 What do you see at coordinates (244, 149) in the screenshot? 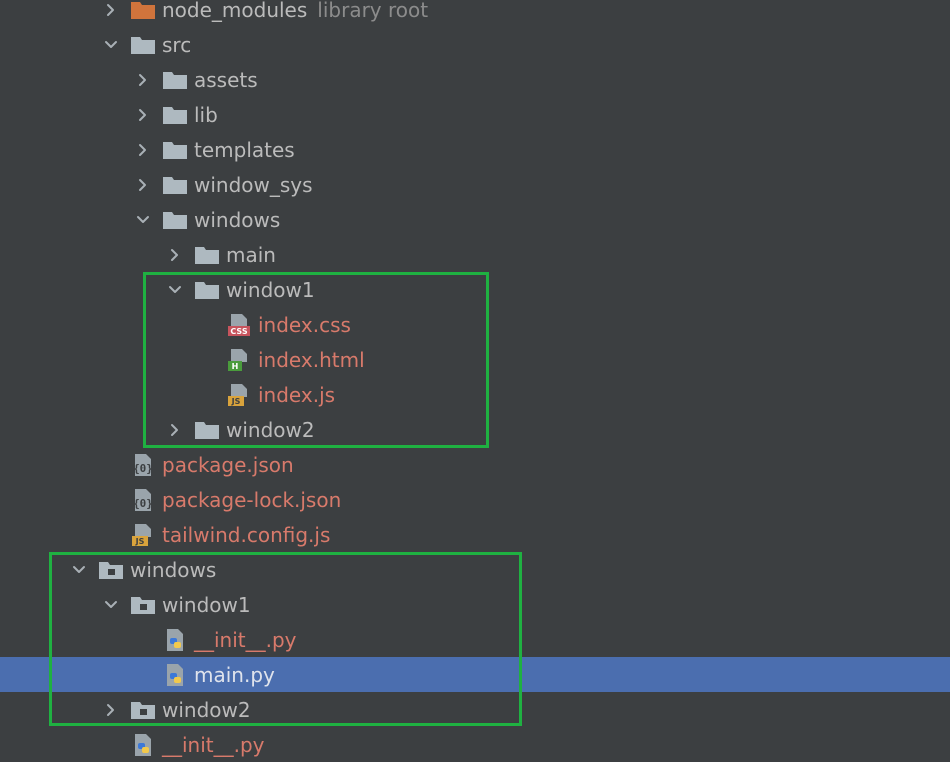
I see `tree-item-label: templates` at bounding box center [244, 149].